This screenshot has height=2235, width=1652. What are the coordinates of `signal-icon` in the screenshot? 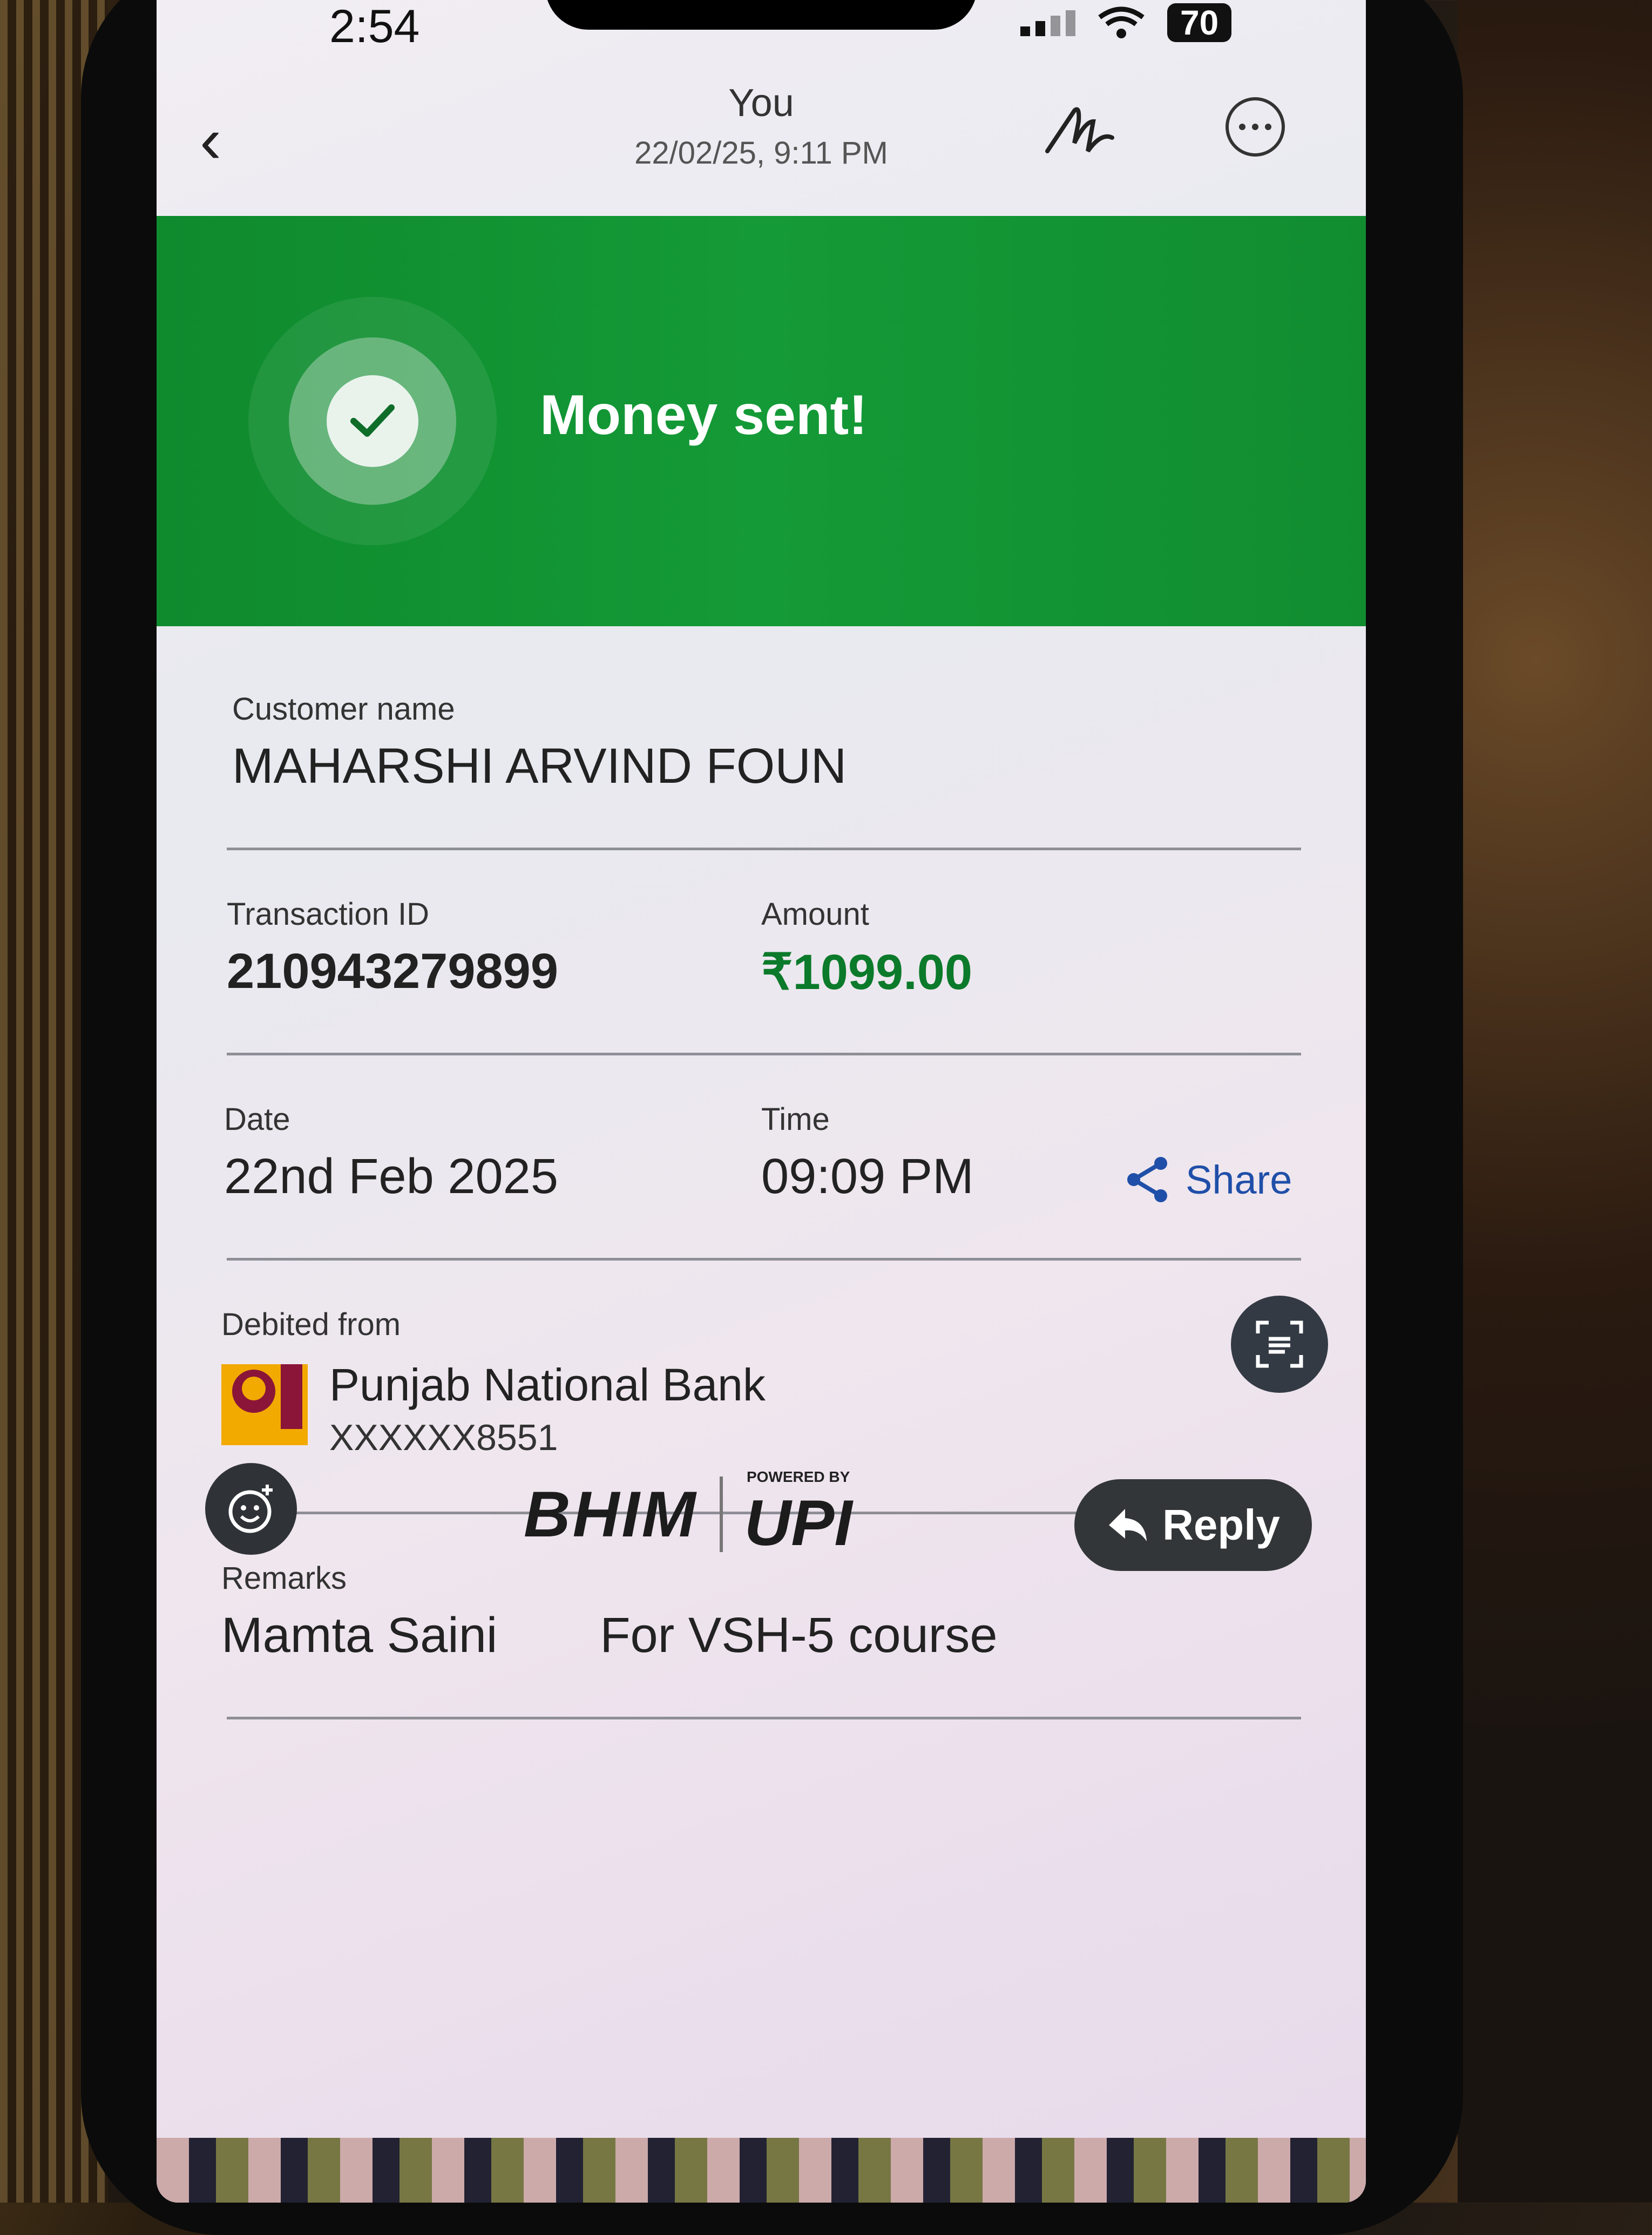 It's located at (1047, 22).